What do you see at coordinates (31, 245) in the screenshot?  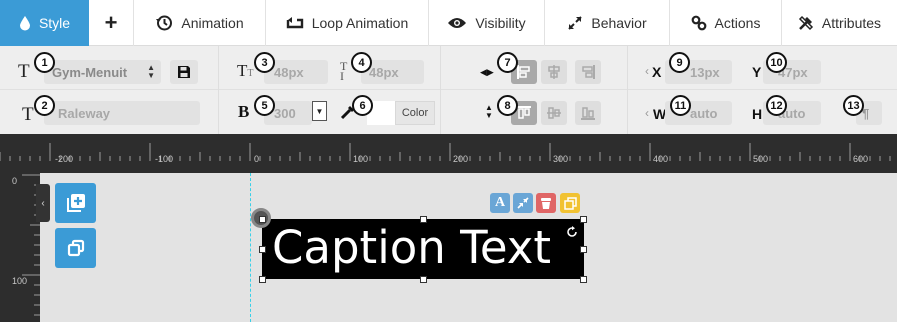 I see `ruler-ticks` at bounding box center [31, 245].